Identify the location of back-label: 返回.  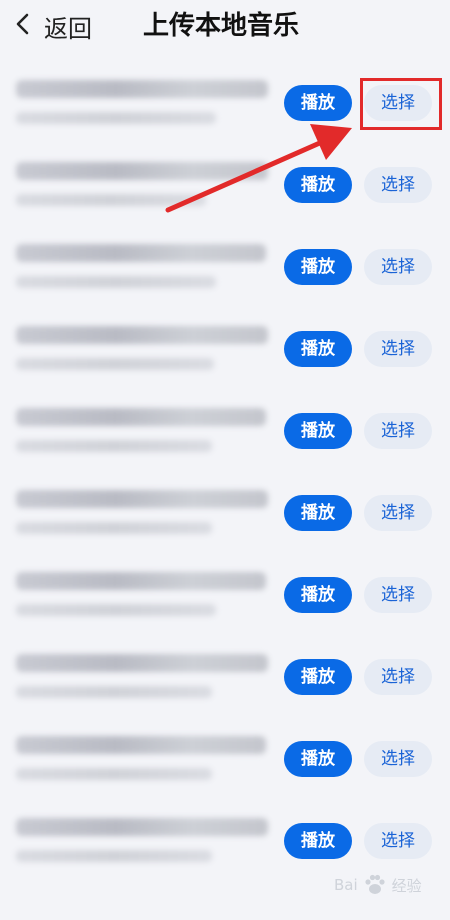
(68, 28).